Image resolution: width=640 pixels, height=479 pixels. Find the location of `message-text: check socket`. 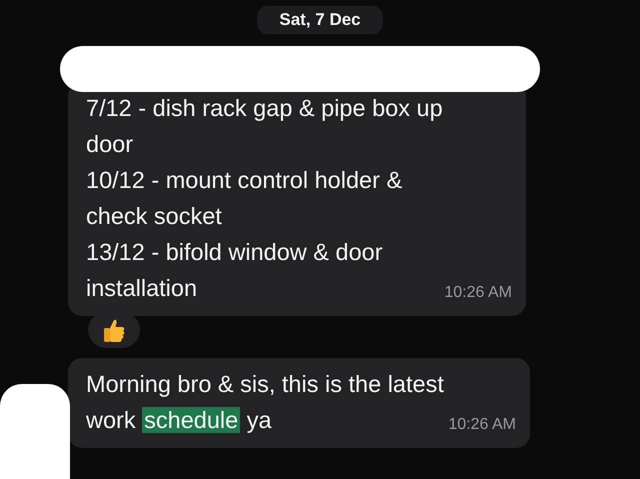

message-text: check socket is located at coordinates (154, 216).